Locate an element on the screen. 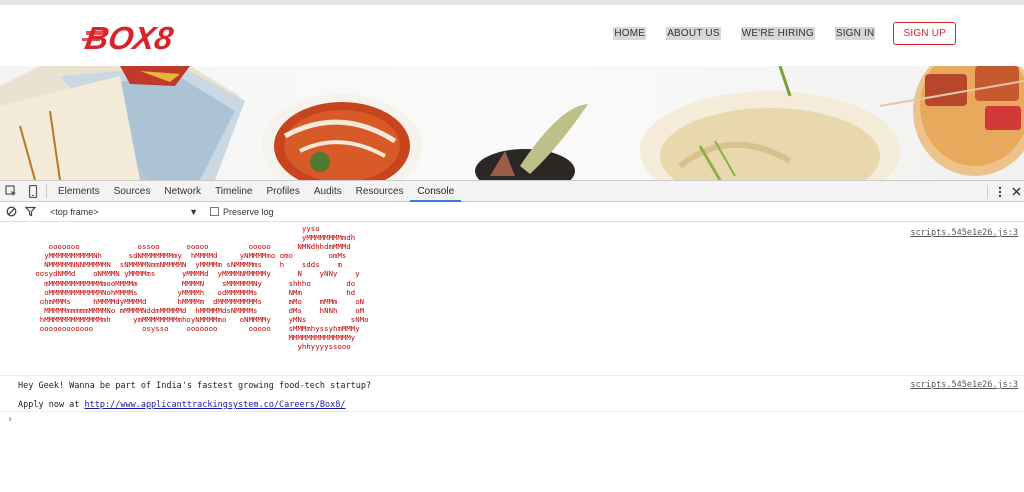  tab-sources: Sources is located at coordinates (132, 191).